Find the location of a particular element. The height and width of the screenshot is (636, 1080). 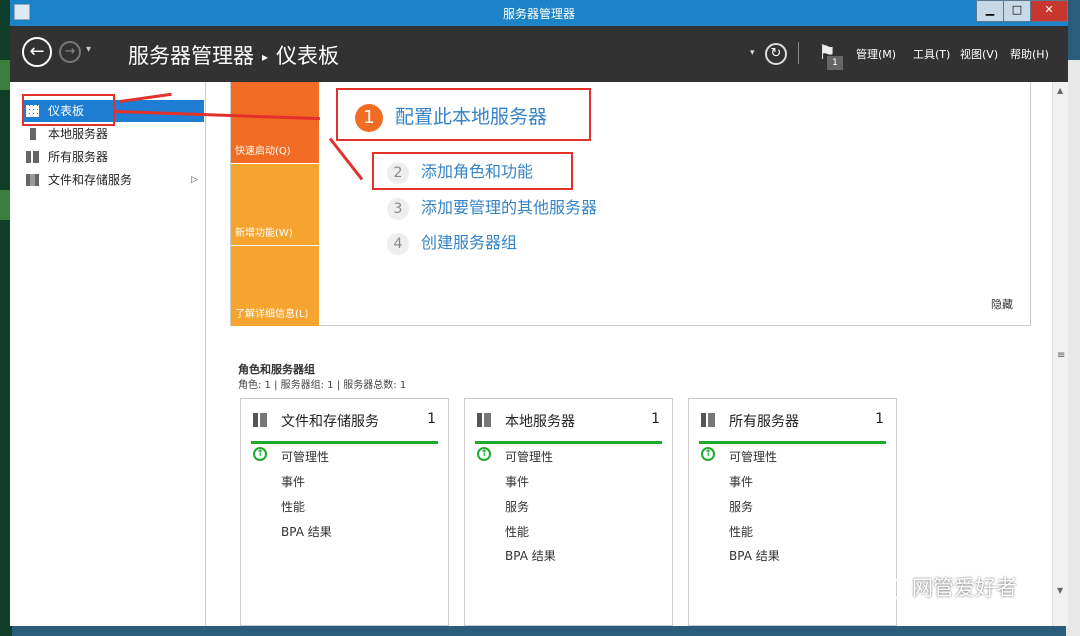

tile-all-servers: 所有服务器 1 ↑ 可管理性 事件 服务 性能 BPA 结果 is located at coordinates (792, 512).